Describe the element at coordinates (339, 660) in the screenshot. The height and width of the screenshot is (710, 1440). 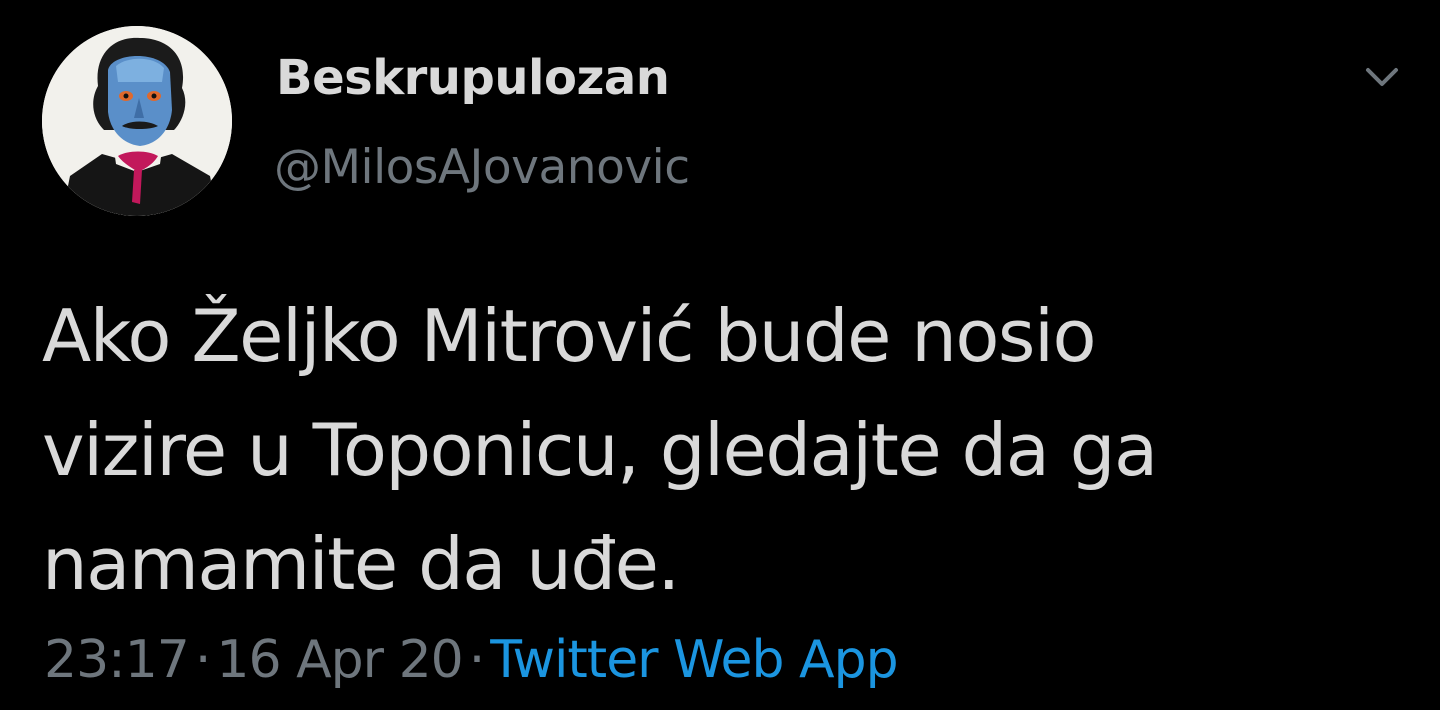
I see `tweet-date: 16 Apr 20` at that location.